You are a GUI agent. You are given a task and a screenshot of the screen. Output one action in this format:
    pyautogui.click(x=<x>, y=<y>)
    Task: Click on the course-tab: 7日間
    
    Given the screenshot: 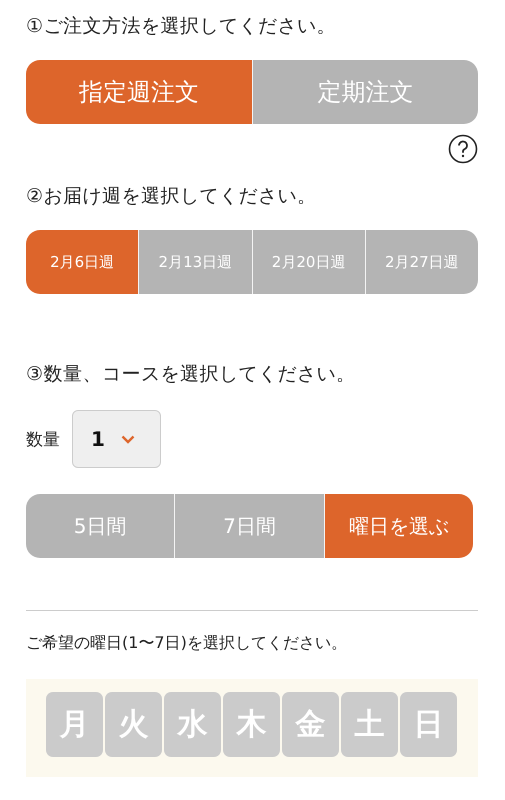 What is the action you would take?
    pyautogui.click(x=249, y=526)
    